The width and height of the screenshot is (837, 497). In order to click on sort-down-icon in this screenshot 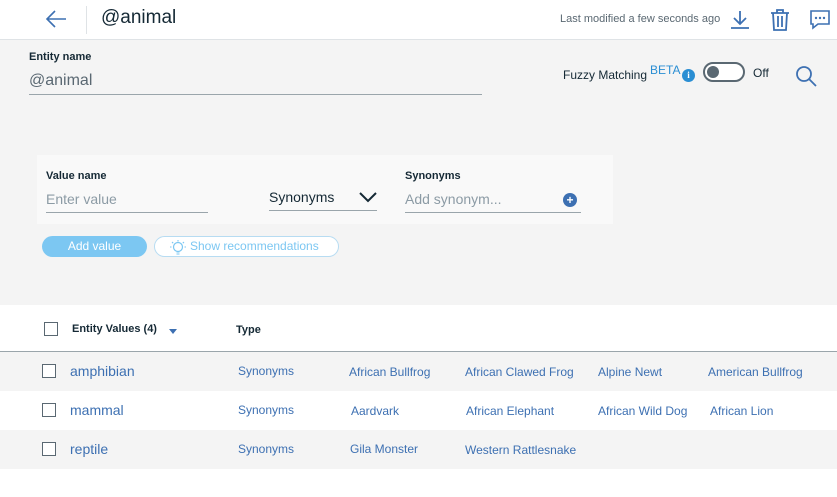, I will do `click(173, 331)`.